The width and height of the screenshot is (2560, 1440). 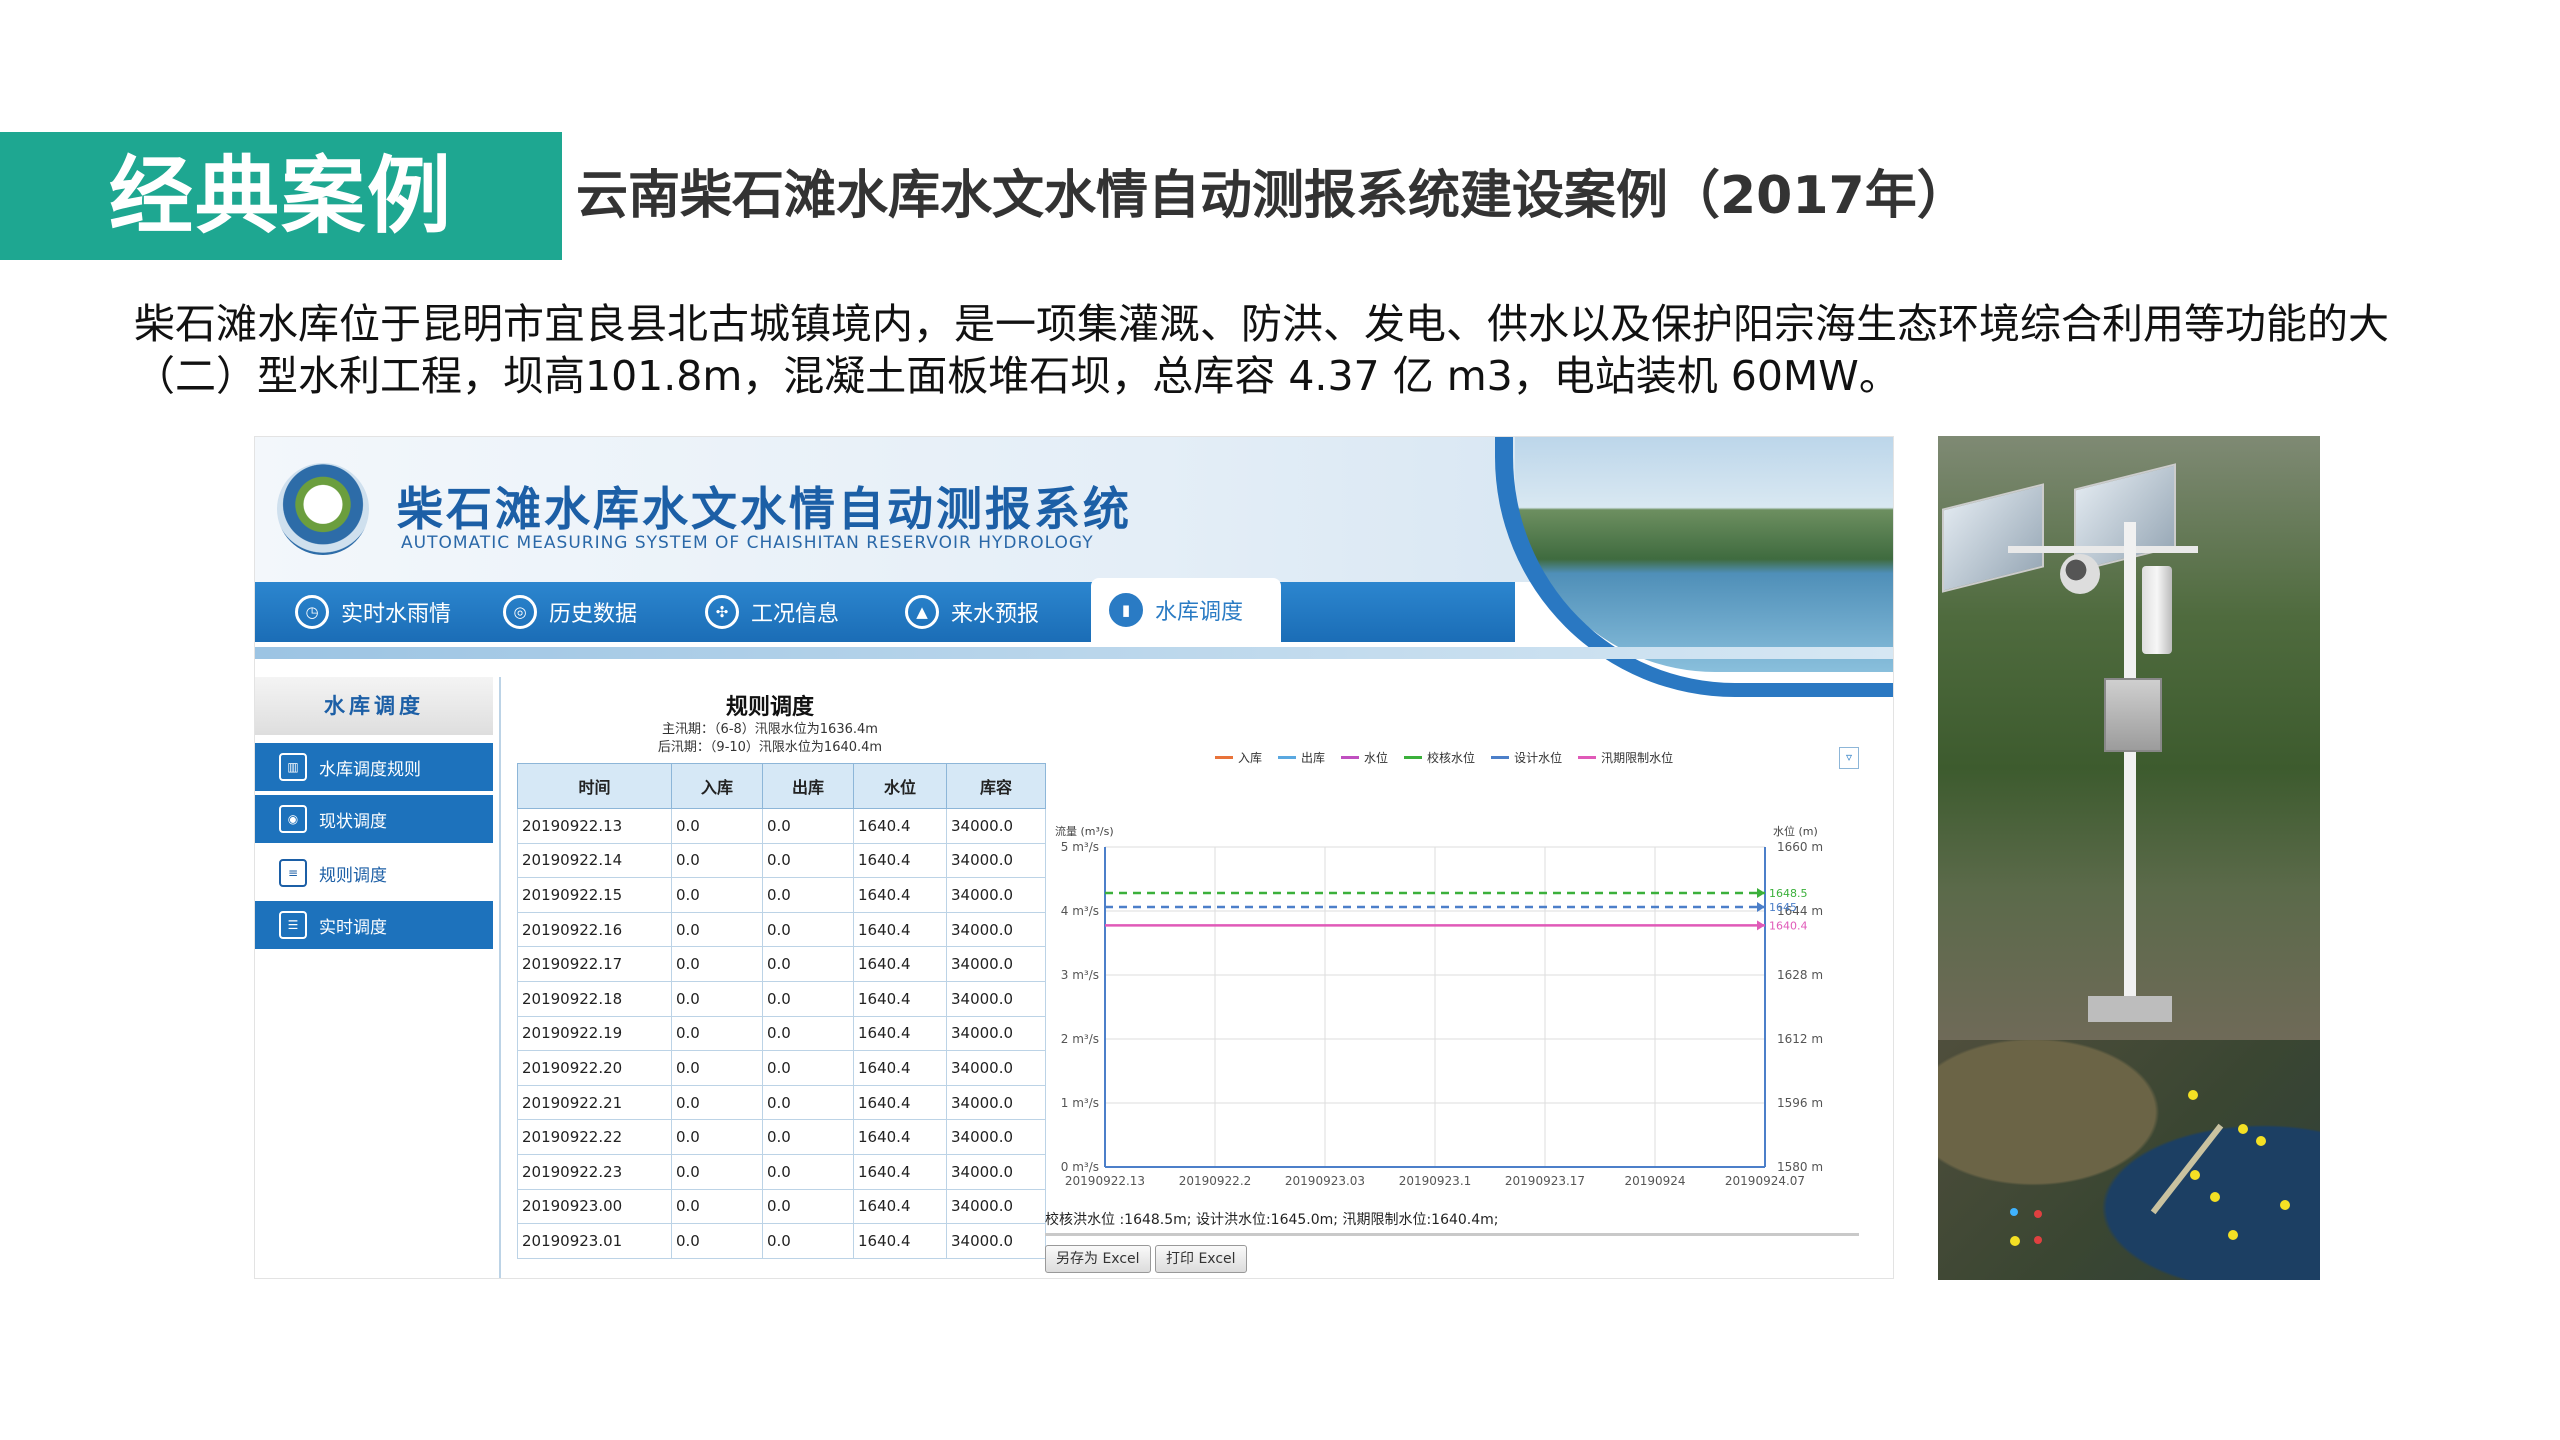 I want to click on app-title: 柴石滩水库水文水情自动测报系统, so click(x=764, y=509).